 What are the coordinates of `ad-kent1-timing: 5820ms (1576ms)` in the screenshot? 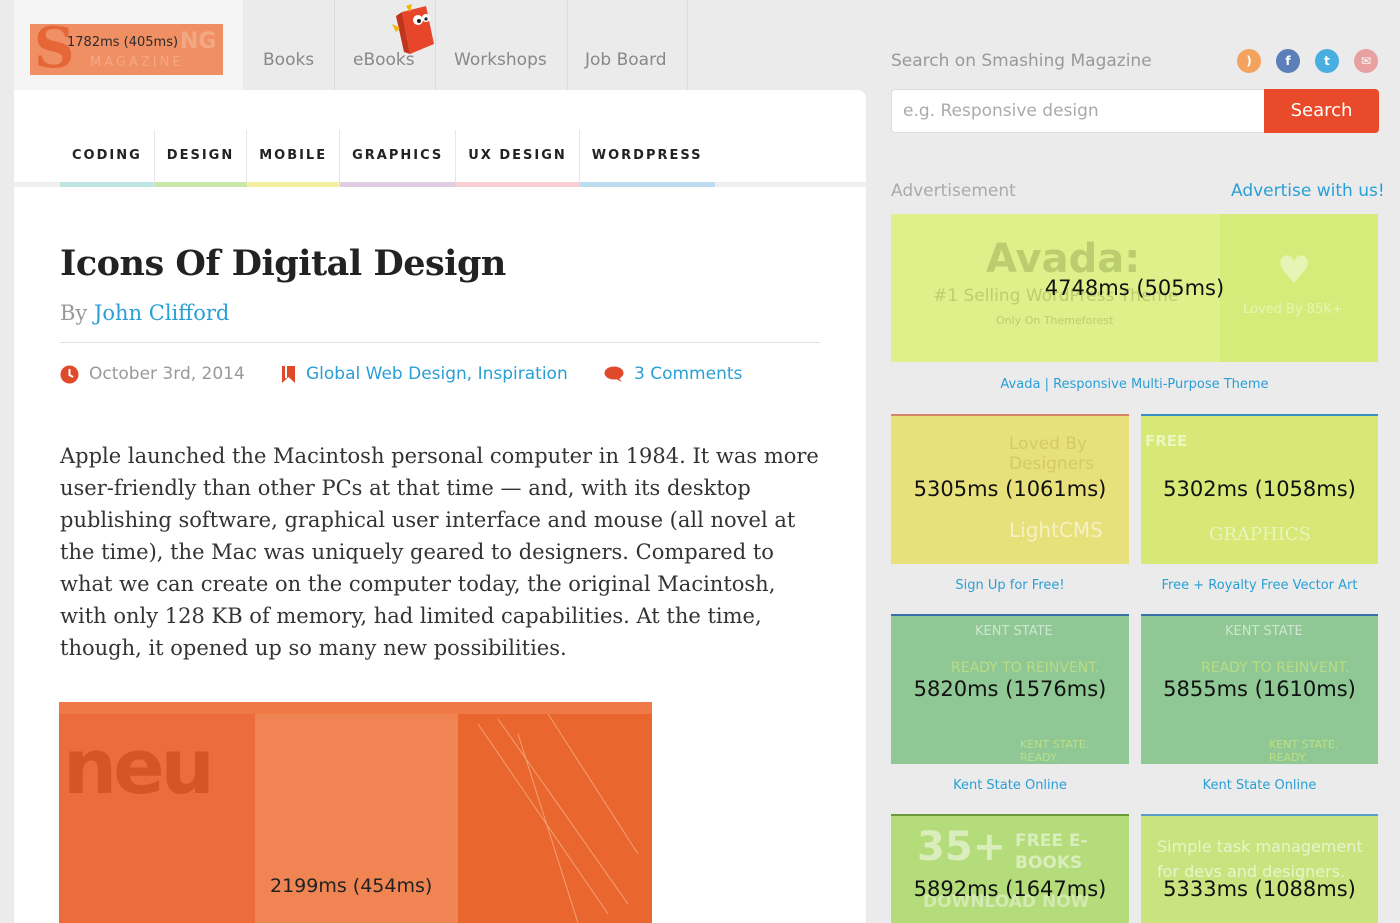 It's located at (1010, 689).